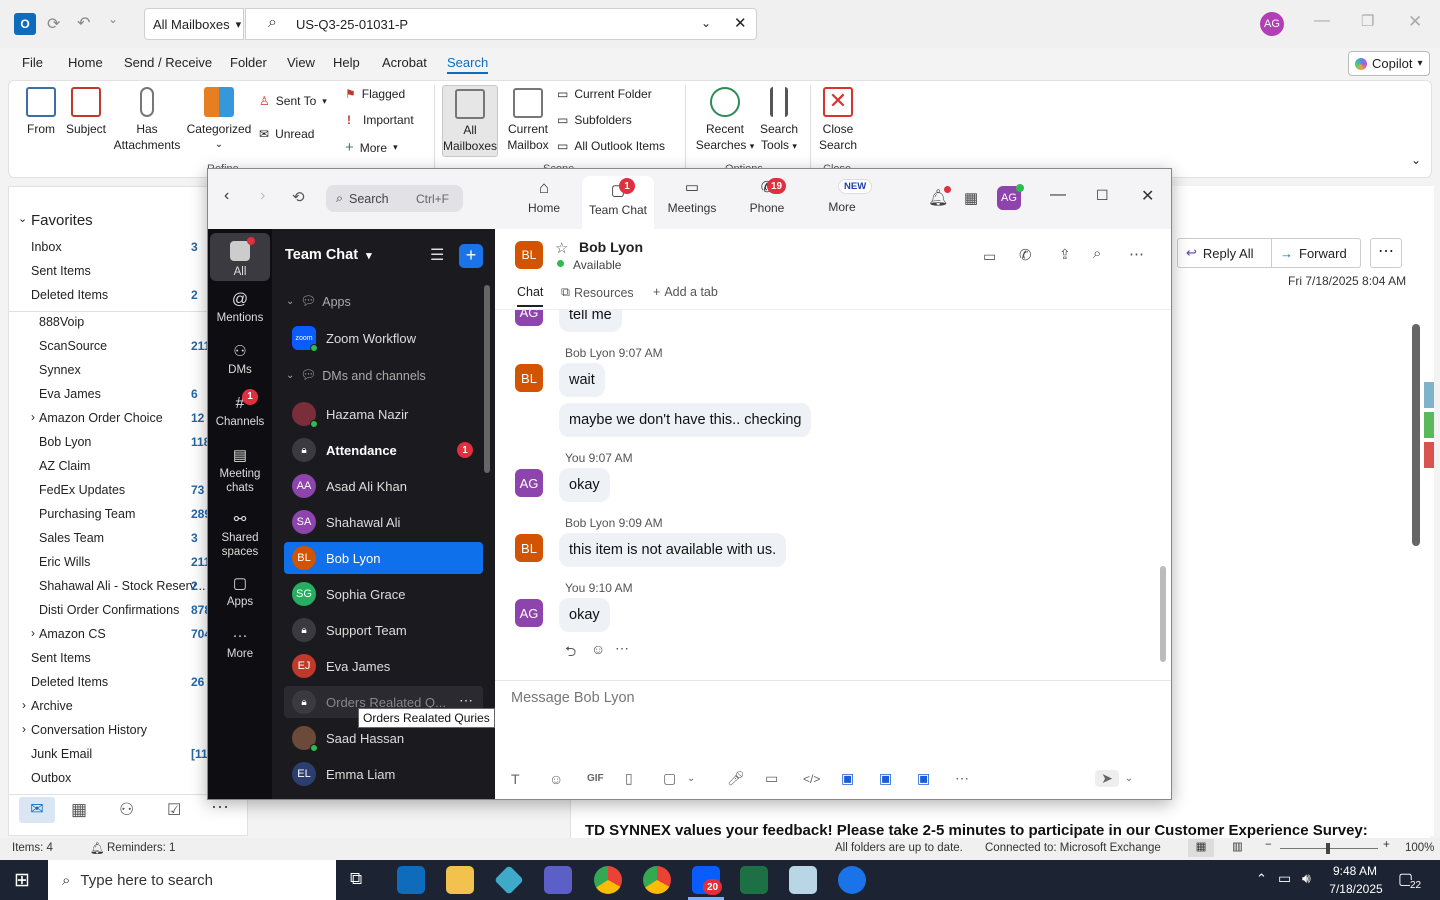 This screenshot has width=1440, height=900. Describe the element at coordinates (356, 879) in the screenshot. I see `task-view-icon: ⧉` at that location.